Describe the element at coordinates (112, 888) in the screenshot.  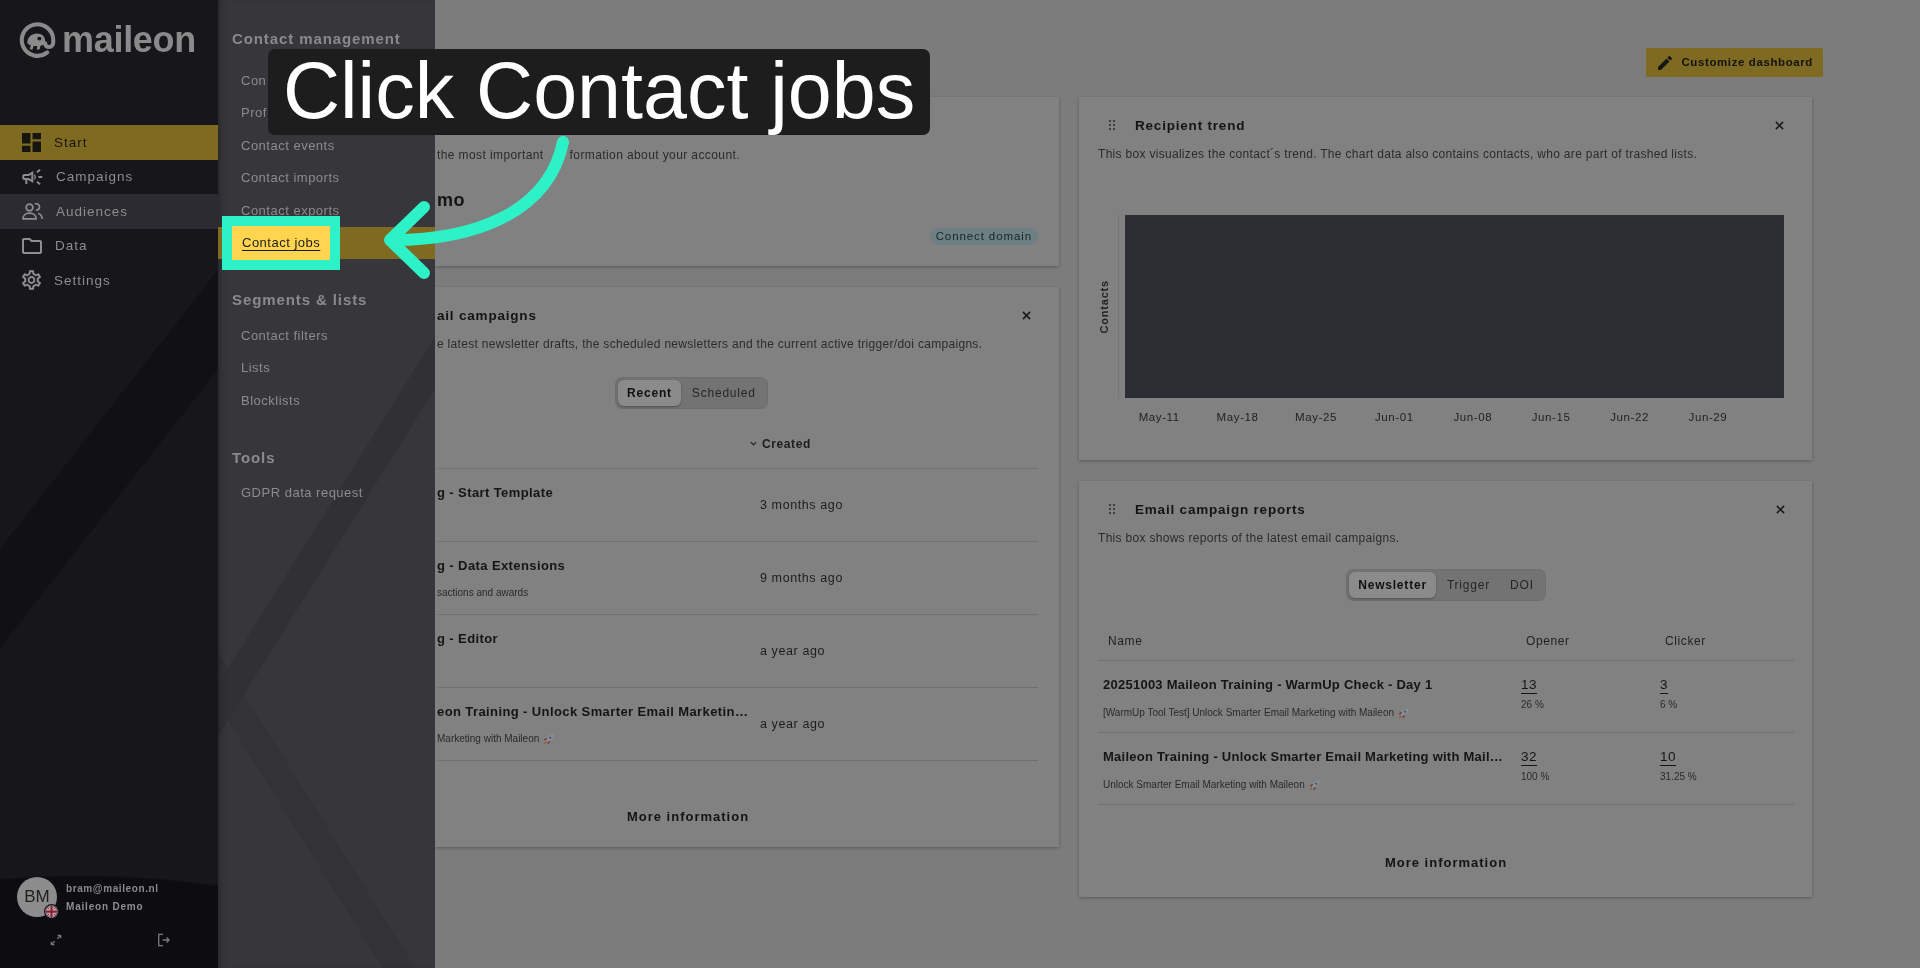
I see `user-email: bram@maileon.nl` at that location.